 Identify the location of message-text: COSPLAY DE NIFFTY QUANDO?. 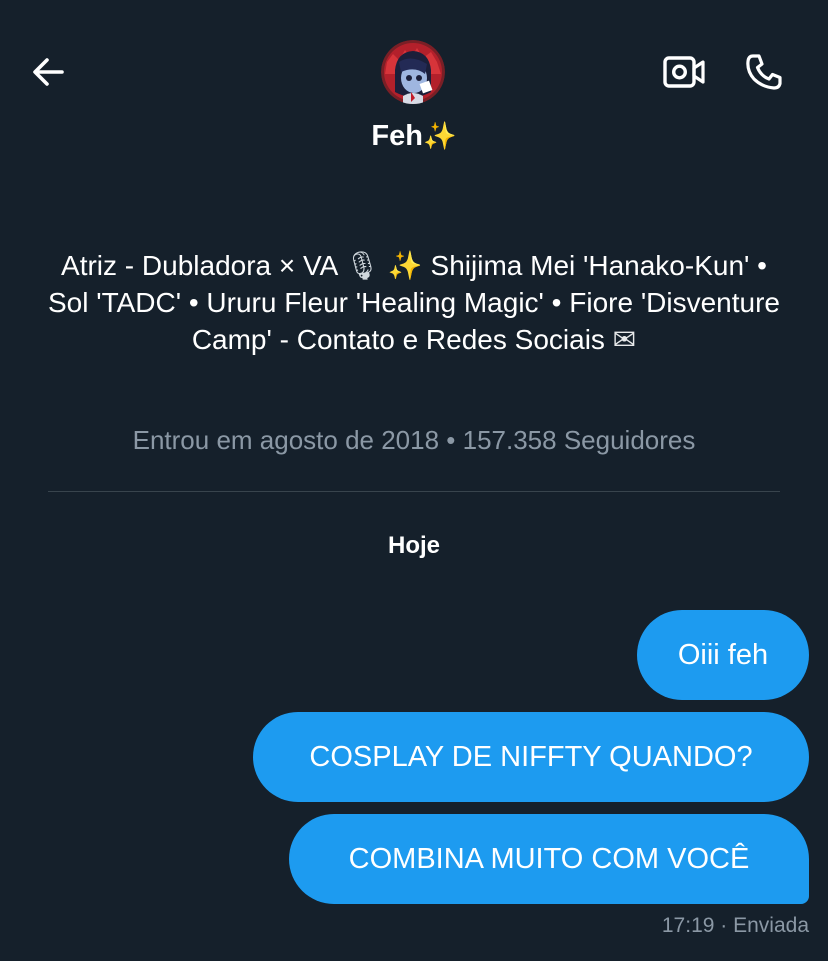
(531, 757).